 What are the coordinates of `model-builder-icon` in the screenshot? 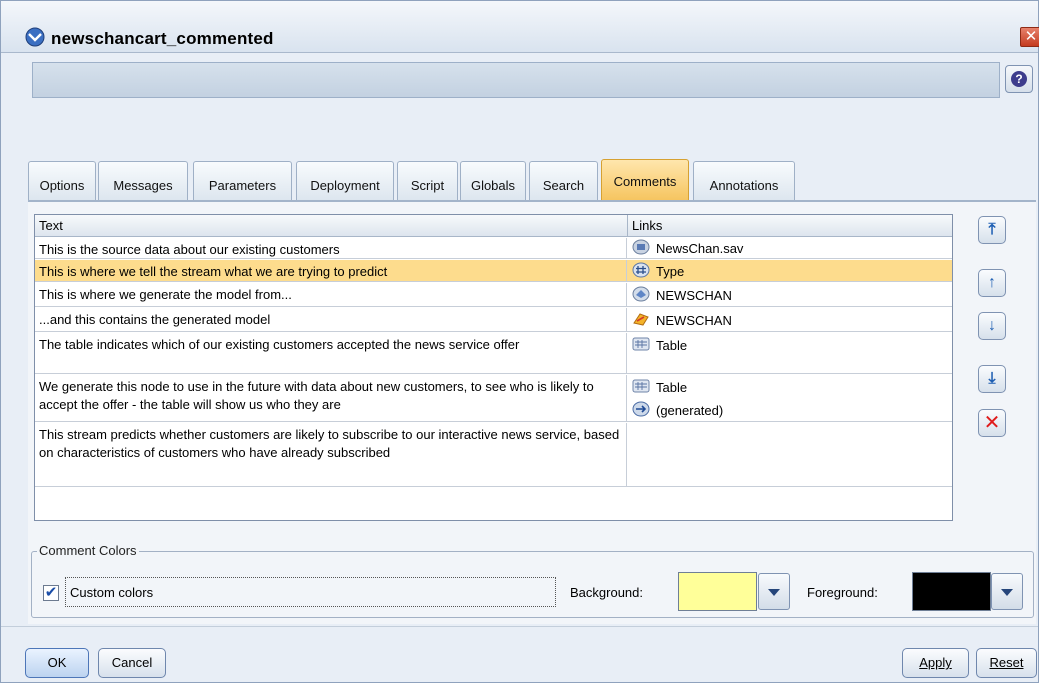 It's located at (641, 294).